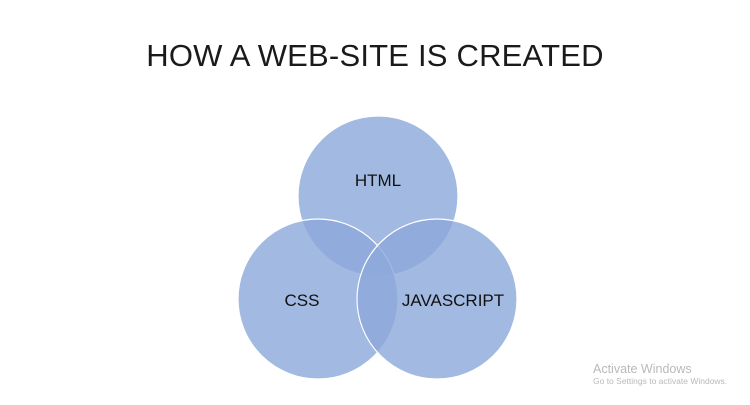 This screenshot has height=405, width=750. I want to click on venn-label-html: HTML, so click(378, 180).